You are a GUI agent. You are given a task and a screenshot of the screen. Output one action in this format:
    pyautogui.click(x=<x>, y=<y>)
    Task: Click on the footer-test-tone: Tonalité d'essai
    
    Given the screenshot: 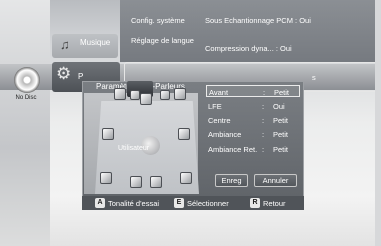 What is the action you would take?
    pyautogui.click(x=134, y=203)
    